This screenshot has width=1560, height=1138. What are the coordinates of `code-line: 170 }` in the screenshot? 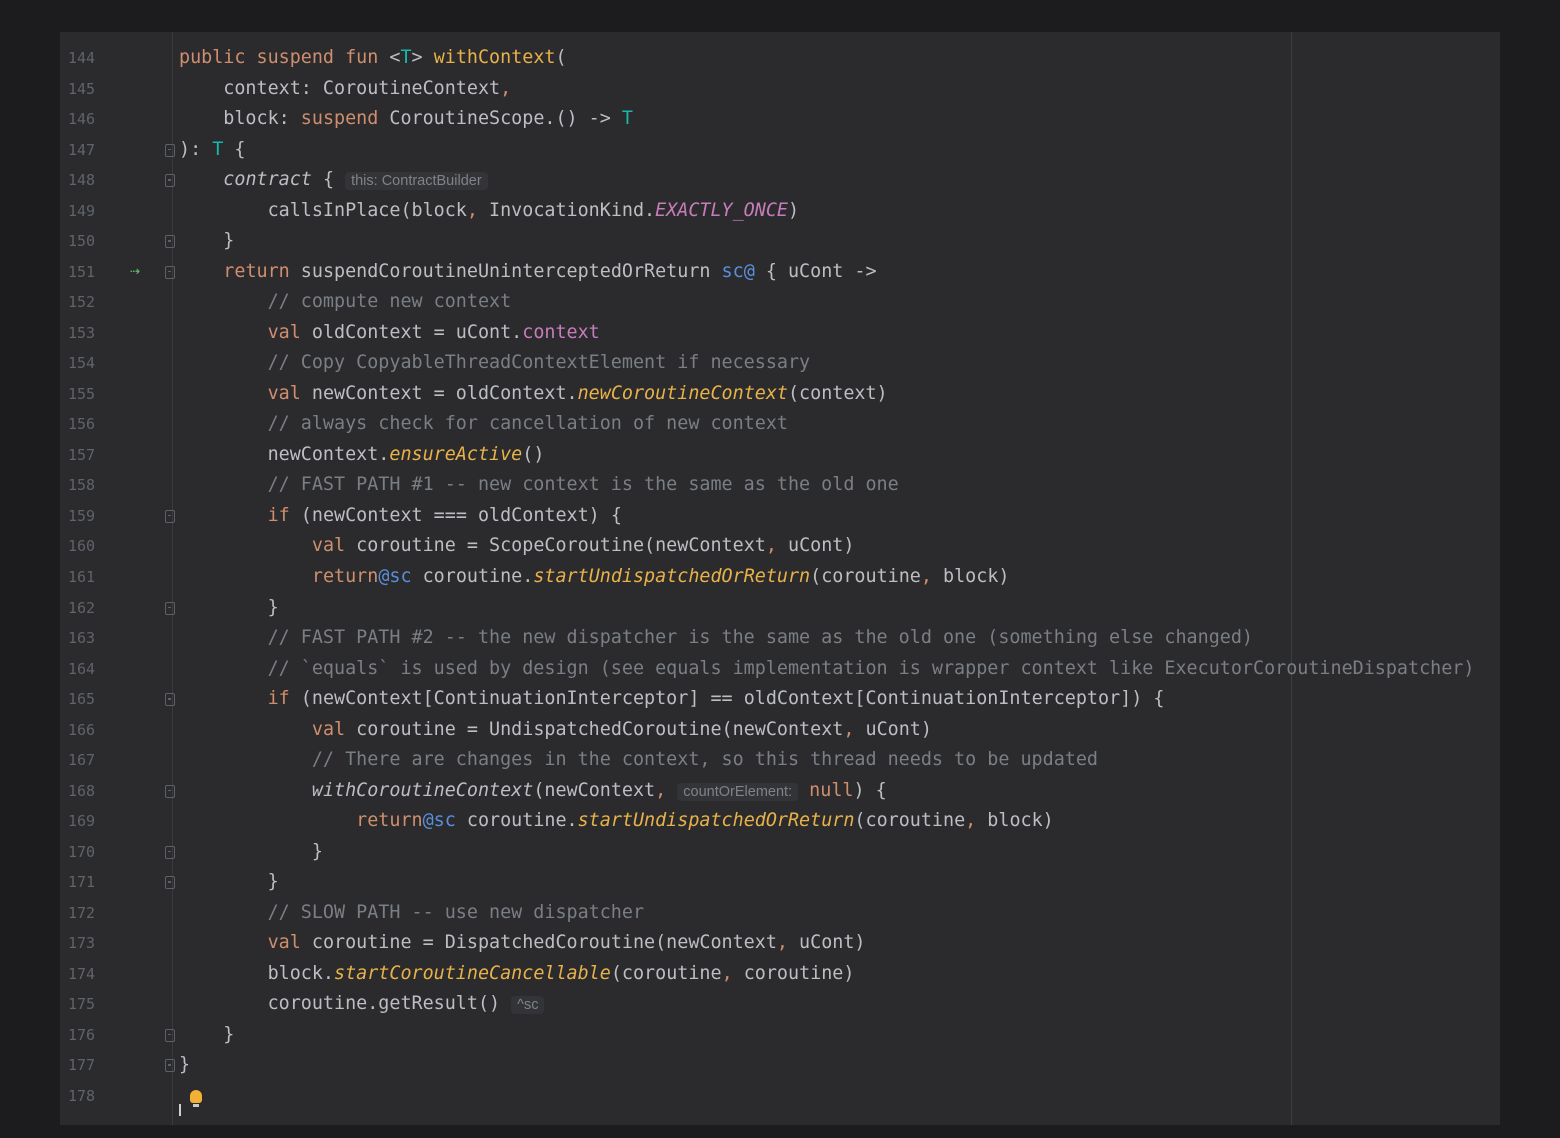 It's located at (780, 853).